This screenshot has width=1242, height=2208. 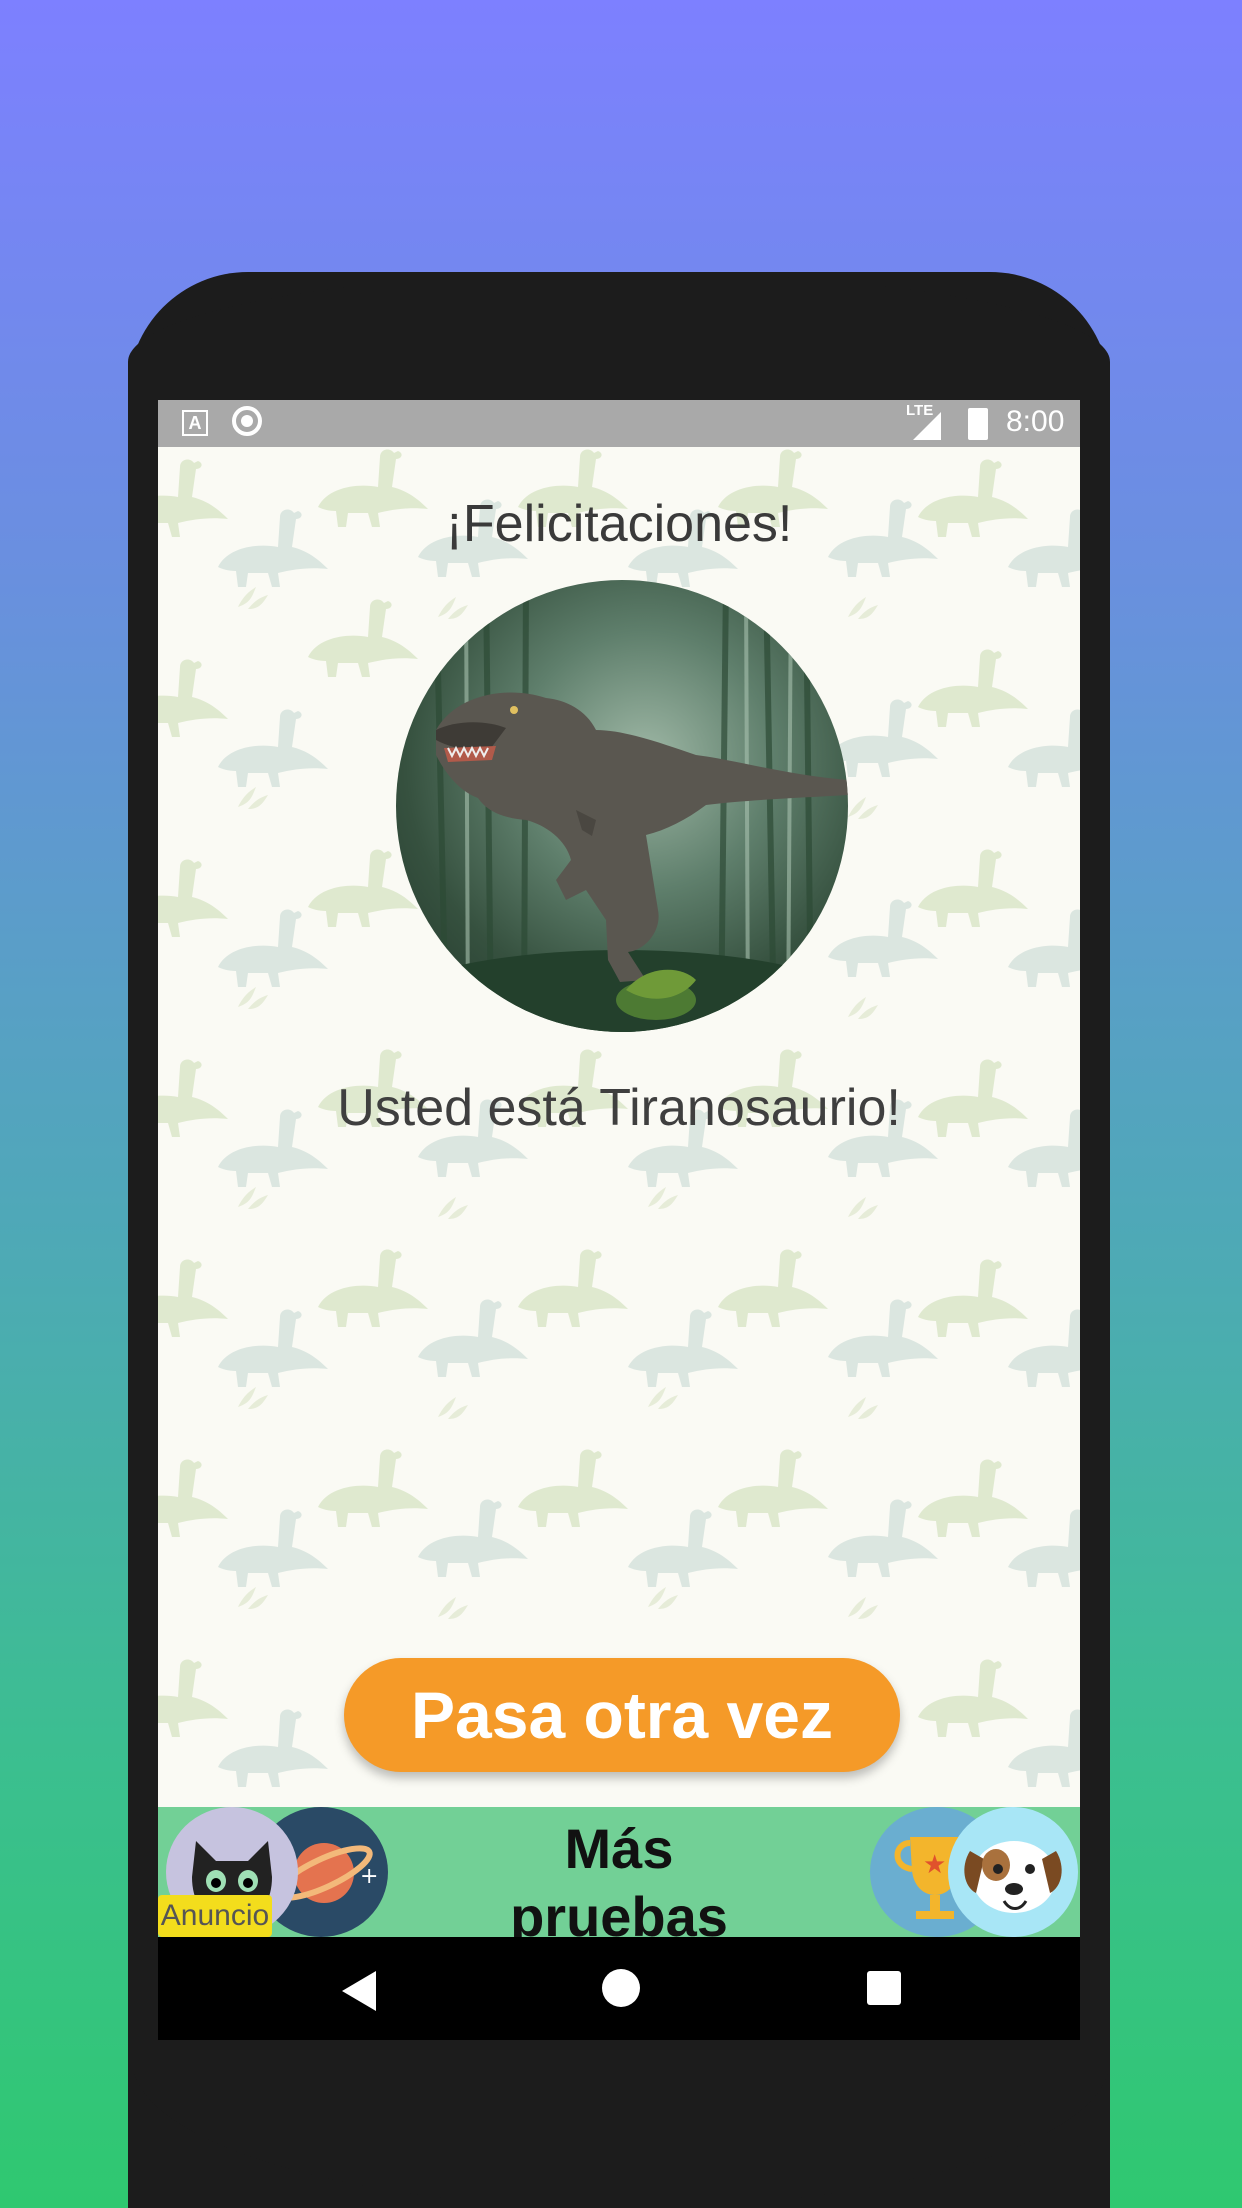 What do you see at coordinates (195, 423) in the screenshot?
I see `text-notification-icon: A` at bounding box center [195, 423].